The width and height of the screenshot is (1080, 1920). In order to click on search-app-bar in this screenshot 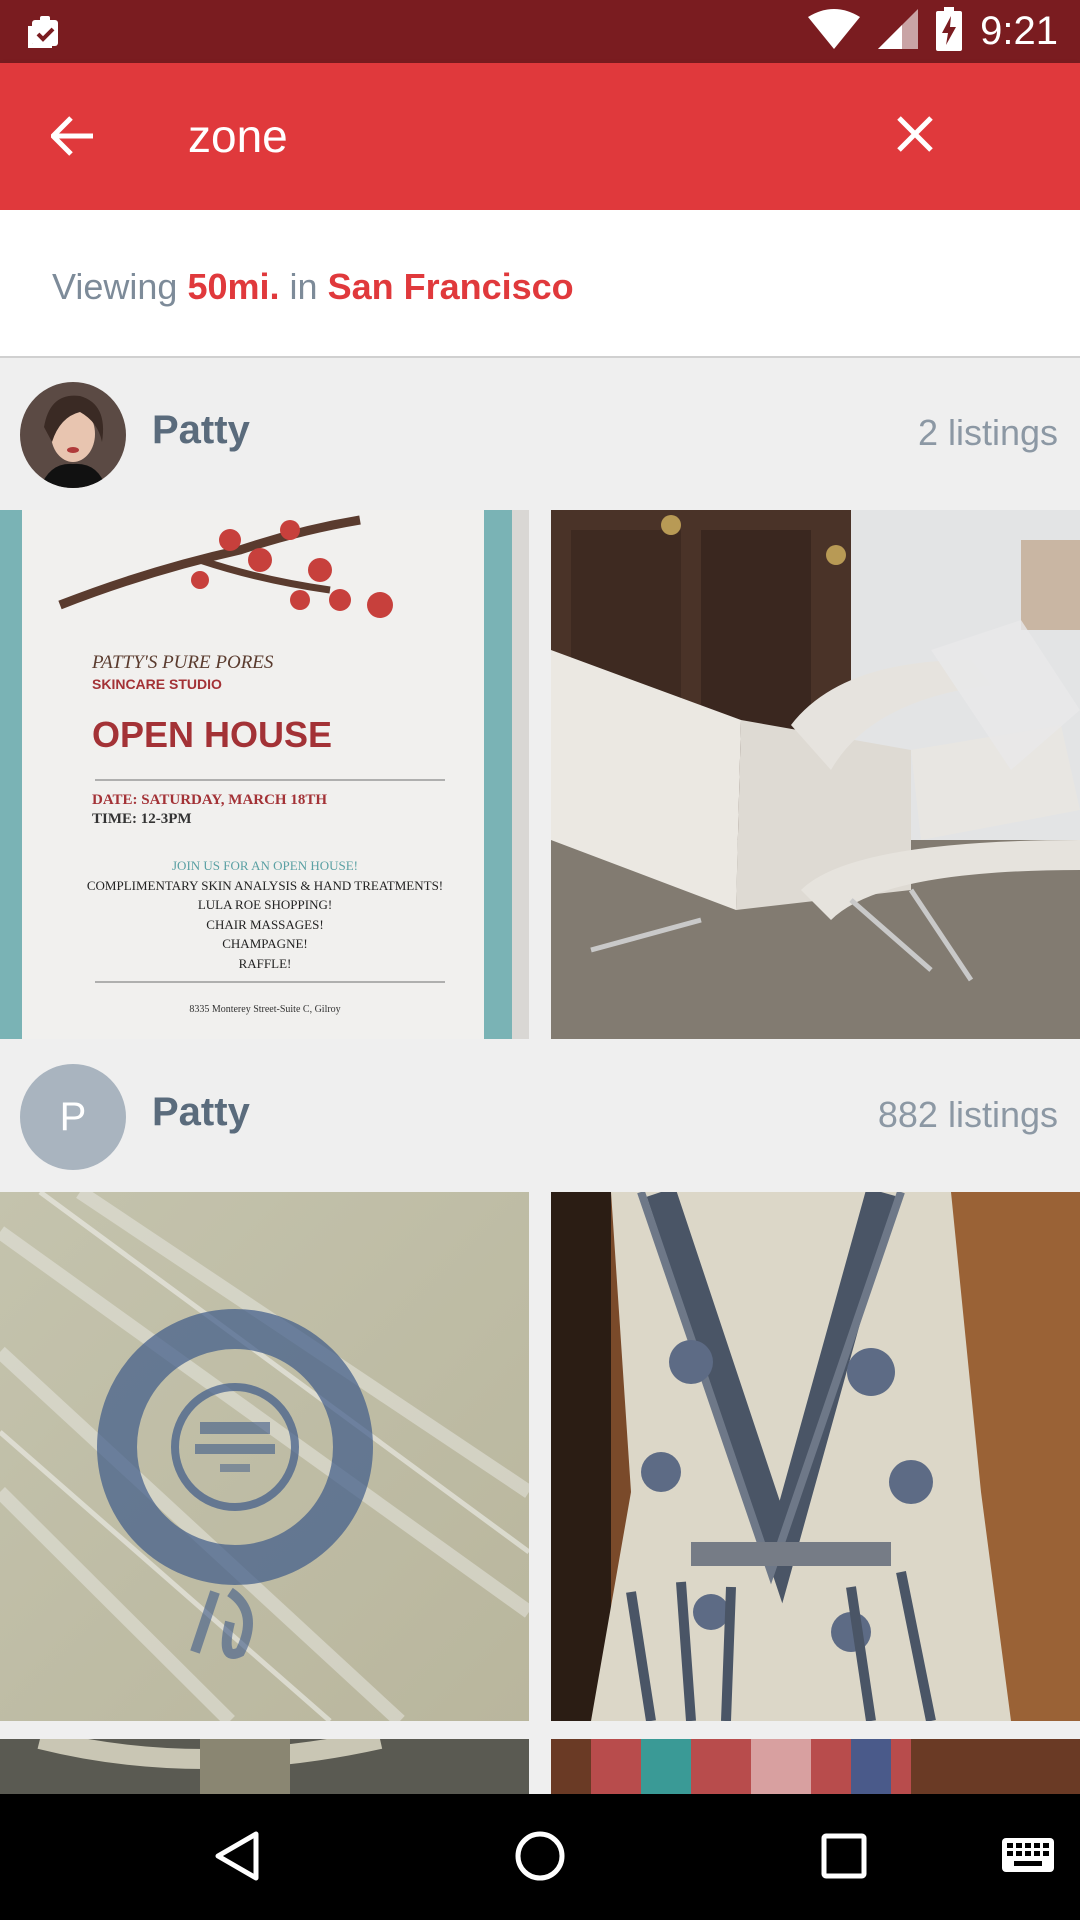, I will do `click(540, 136)`.